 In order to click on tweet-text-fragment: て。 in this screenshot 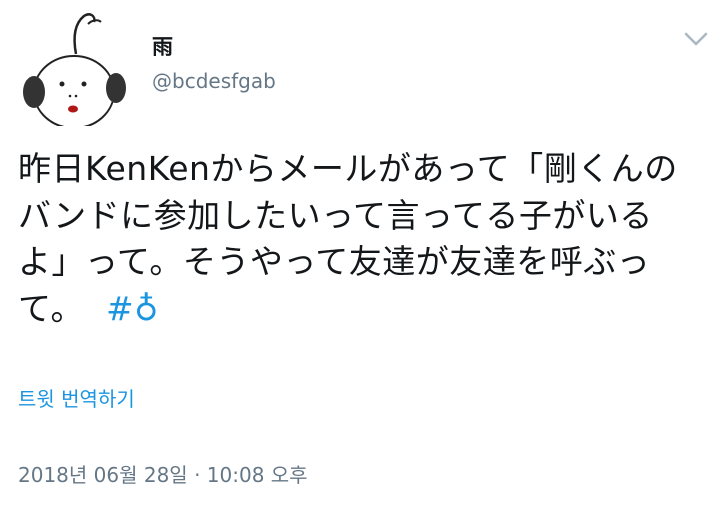, I will do `click(51, 308)`.